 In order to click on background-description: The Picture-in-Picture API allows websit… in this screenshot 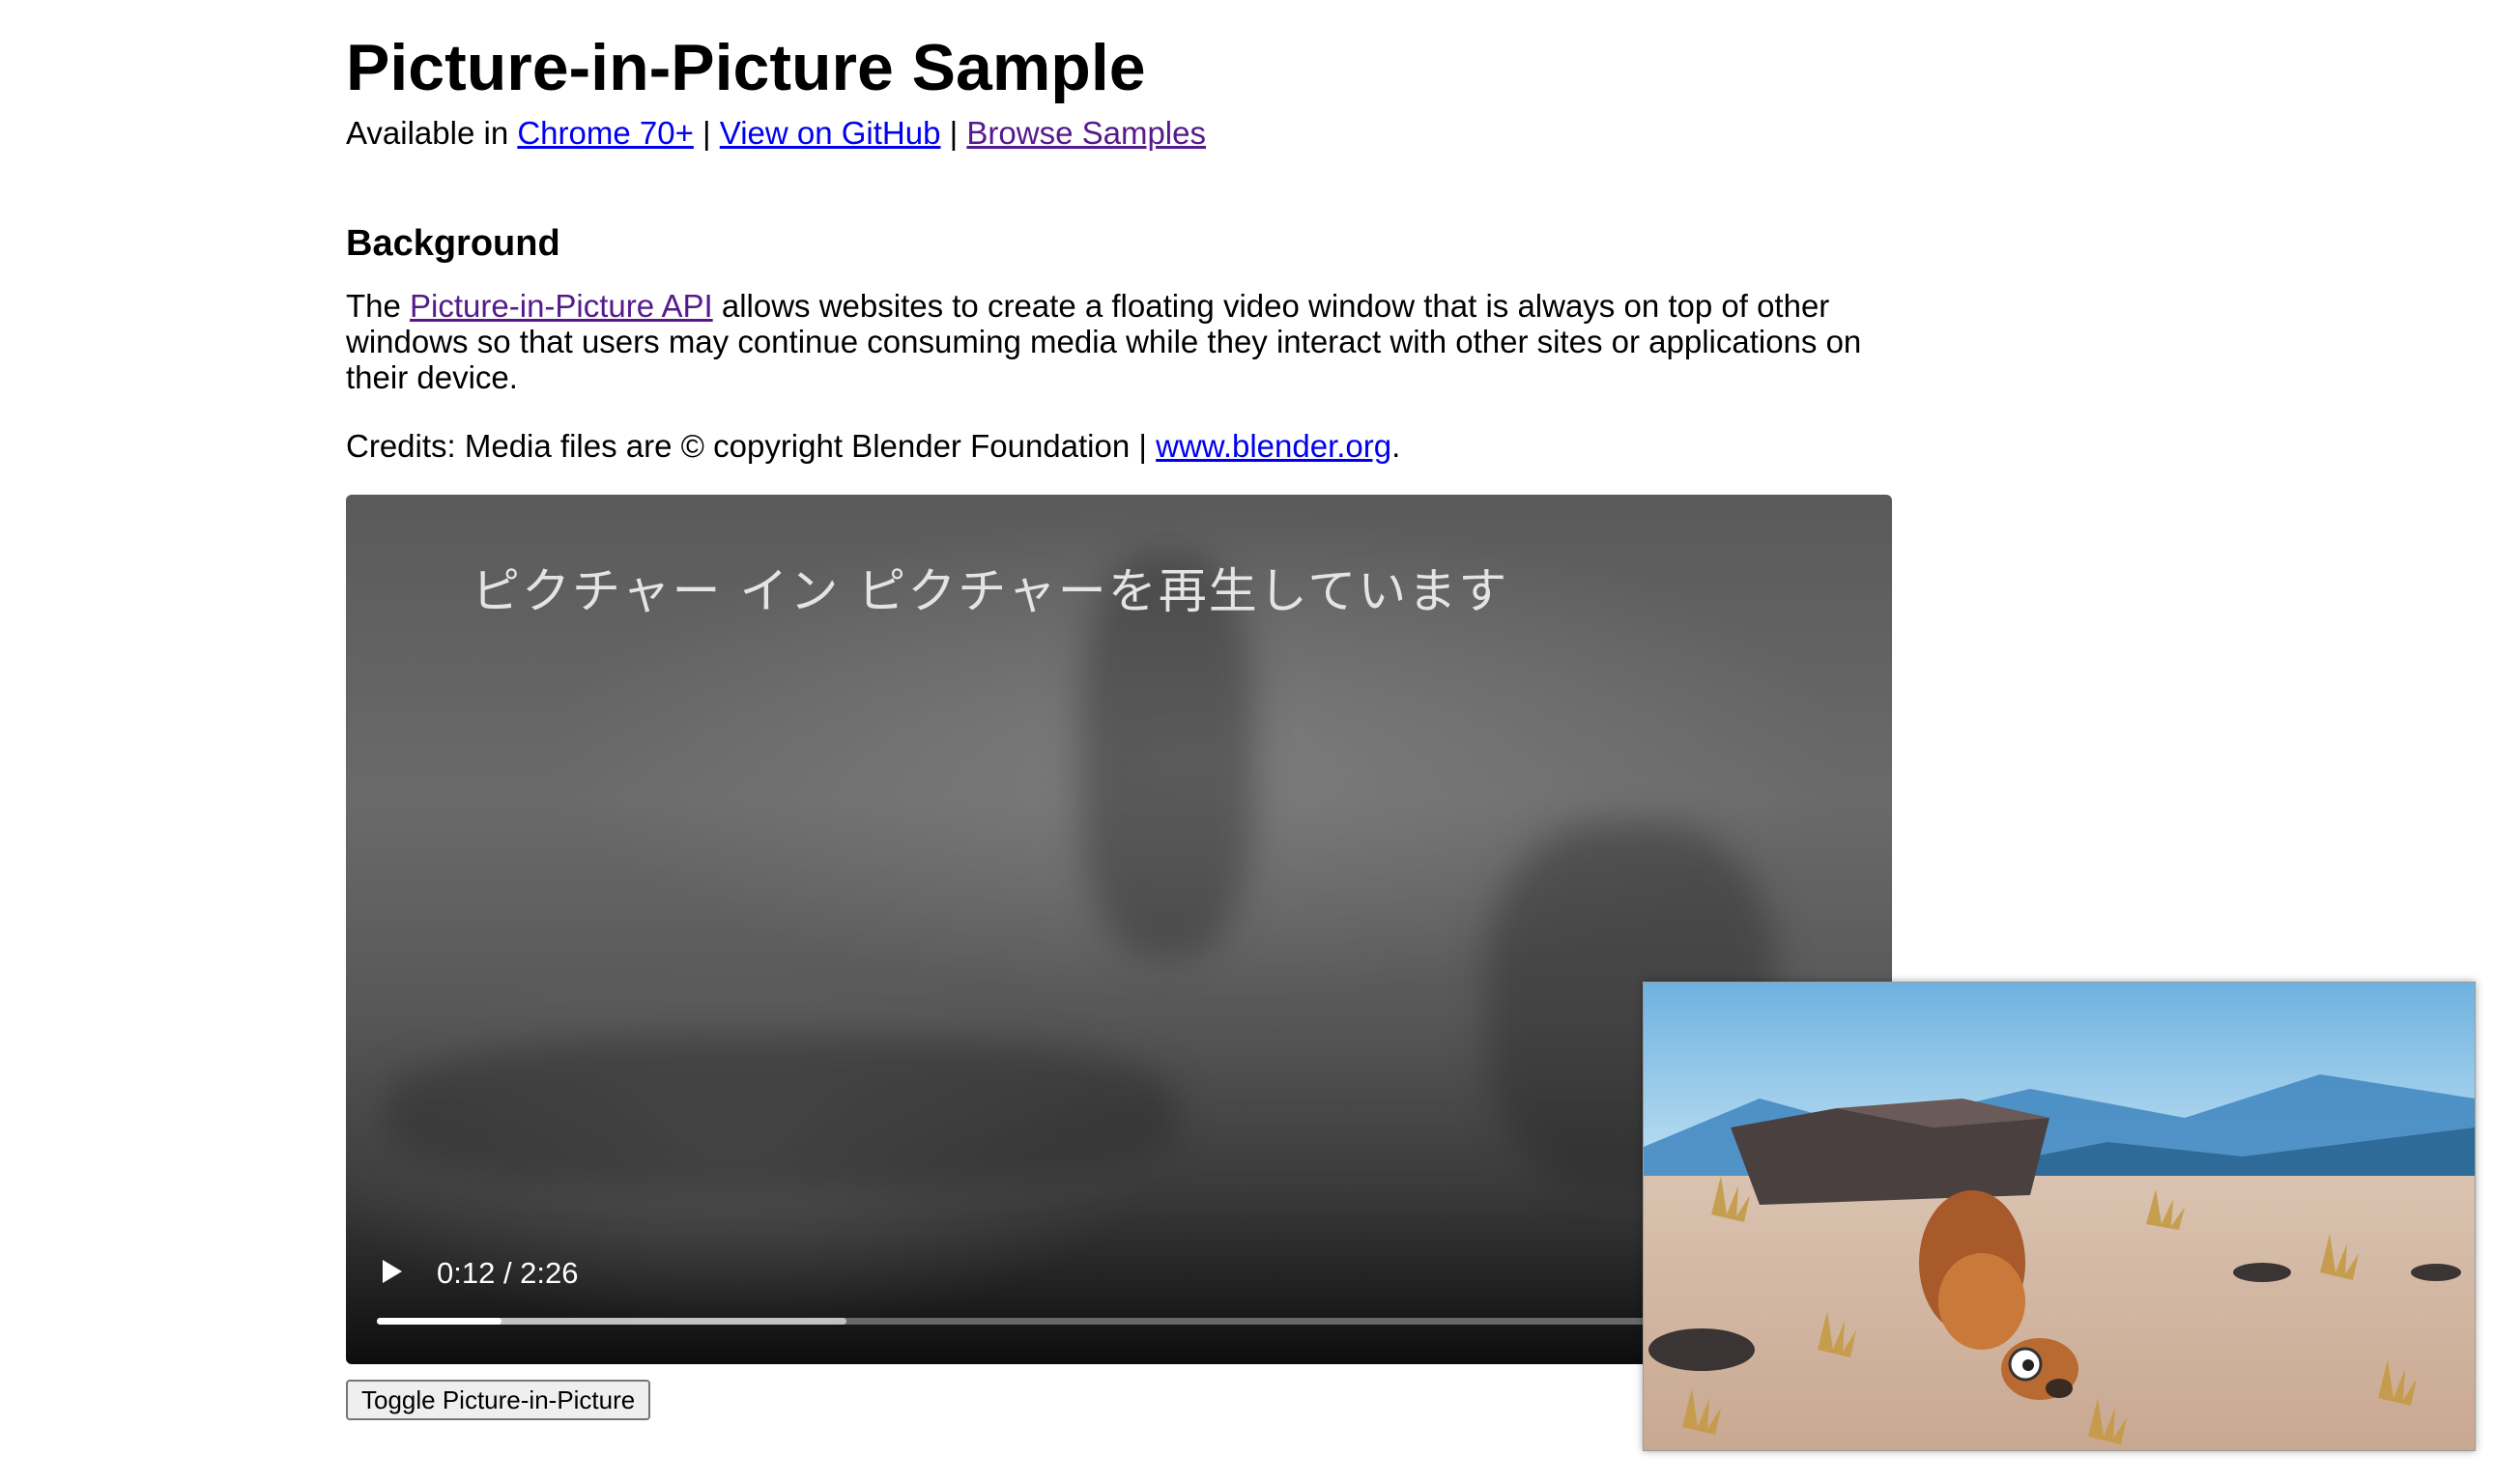, I will do `click(1119, 342)`.